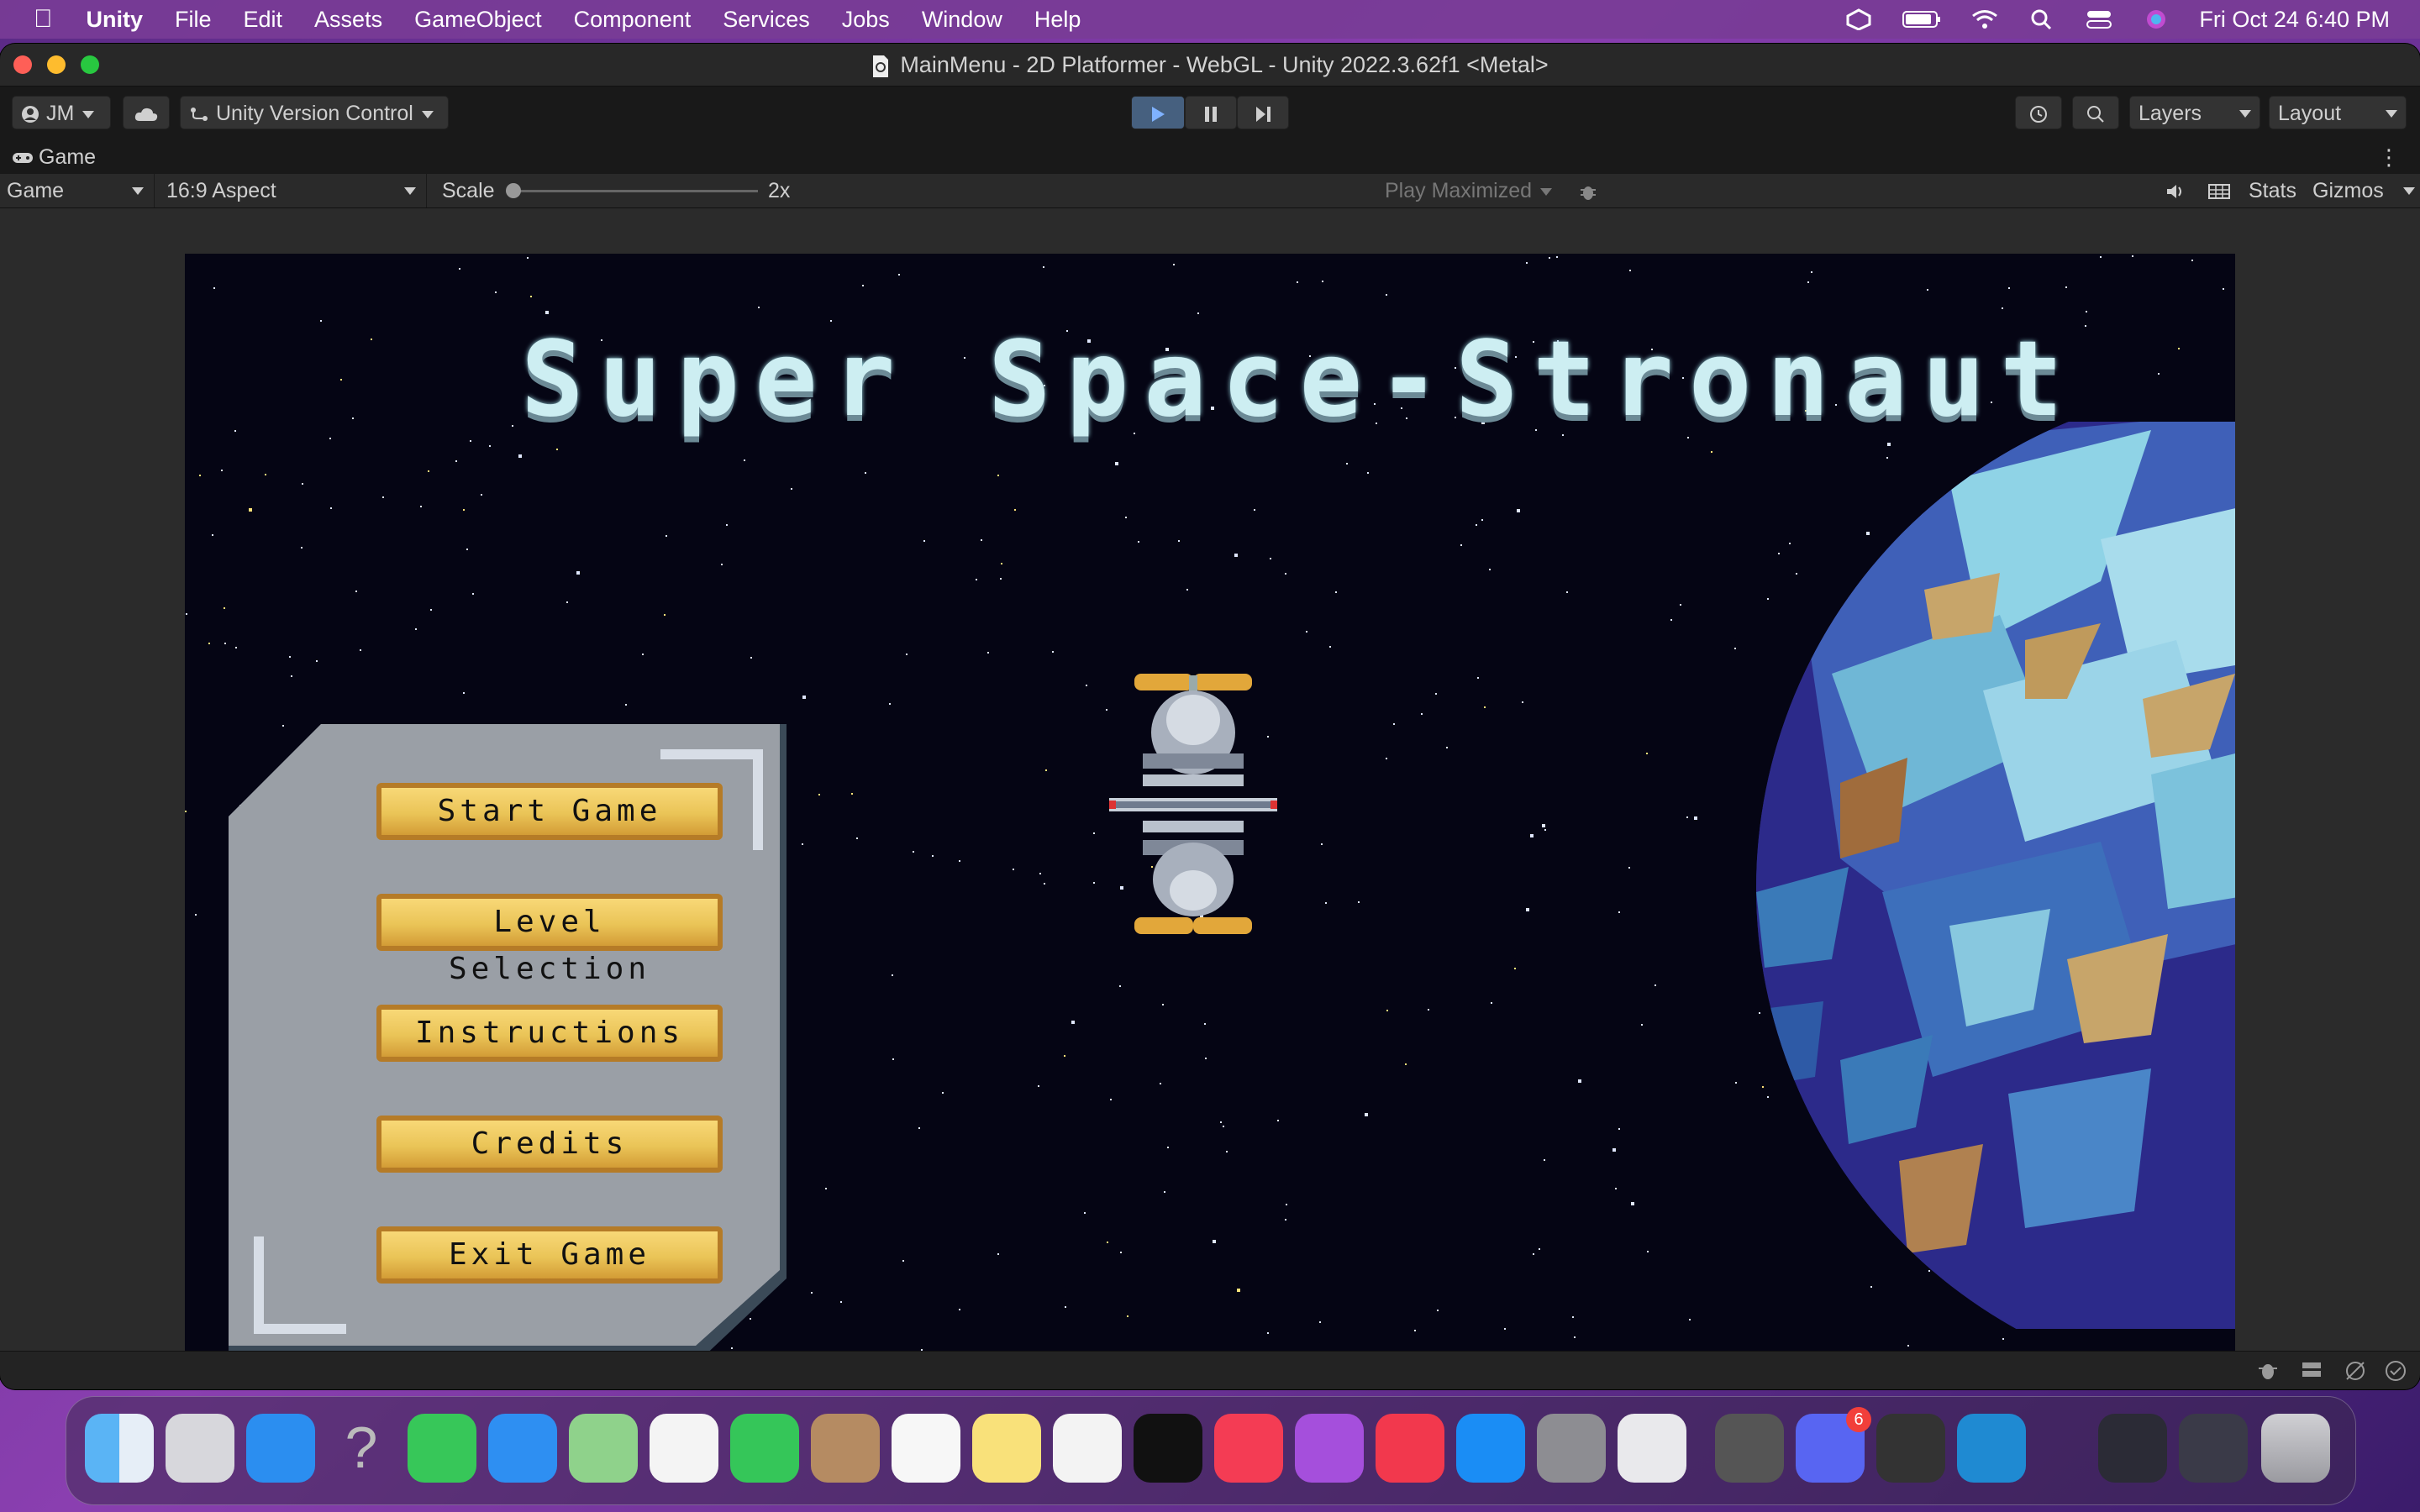  What do you see at coordinates (1571, 1448) in the screenshot?
I see `system-settings-icon` at bounding box center [1571, 1448].